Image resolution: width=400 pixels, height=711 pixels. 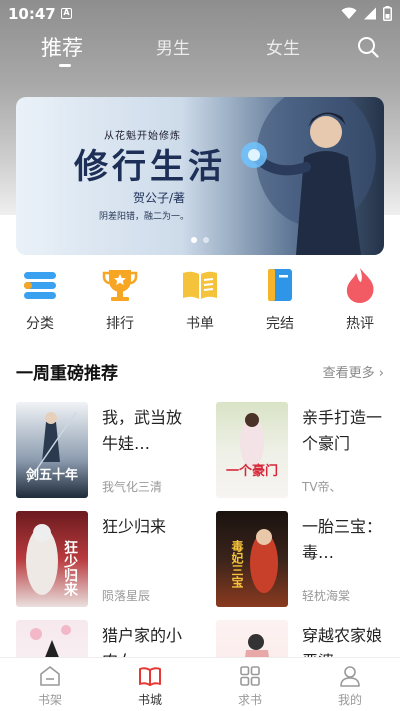 What do you see at coordinates (237, 564) in the screenshot?
I see `cover-title: 毒妃三宝` at bounding box center [237, 564].